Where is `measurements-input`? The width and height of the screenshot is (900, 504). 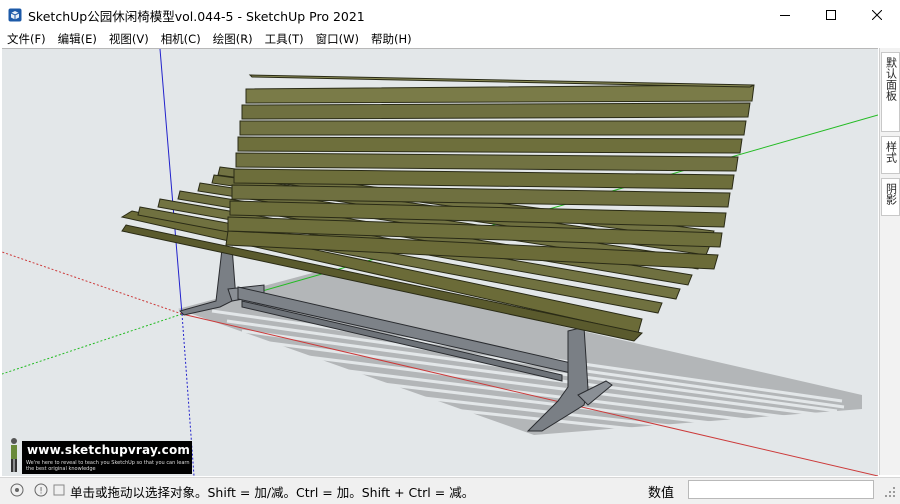 measurements-input is located at coordinates (781, 489).